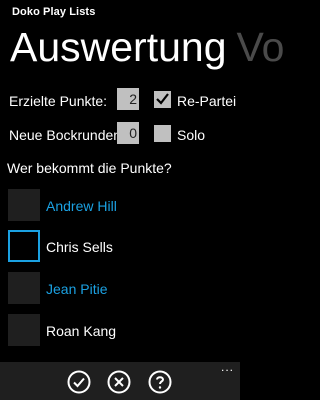  What do you see at coordinates (79, 247) in the screenshot?
I see `player-name: Chris Sells` at bounding box center [79, 247].